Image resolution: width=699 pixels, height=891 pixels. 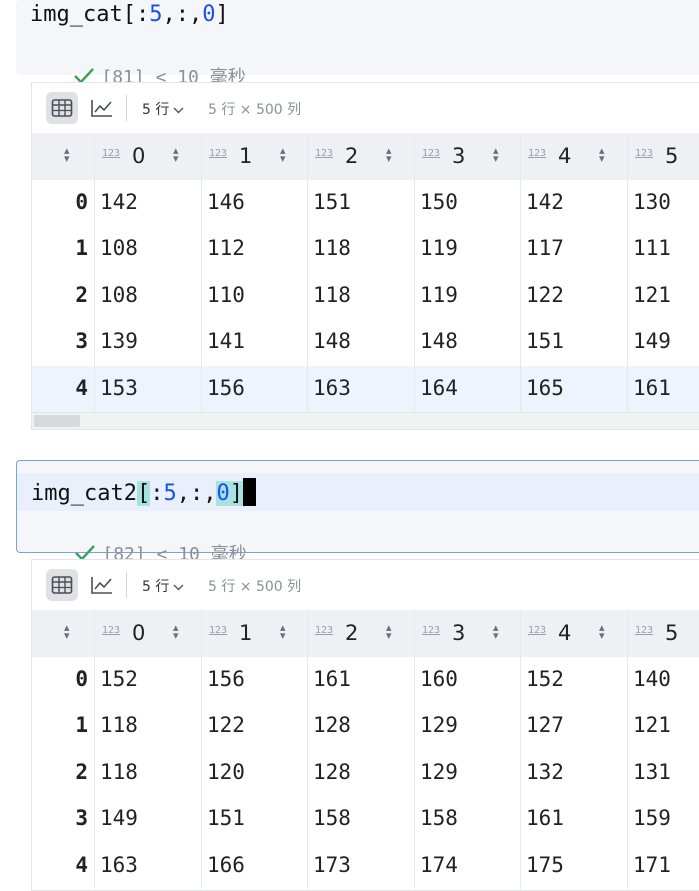 I want to click on table-cell: 171, so click(x=652, y=865).